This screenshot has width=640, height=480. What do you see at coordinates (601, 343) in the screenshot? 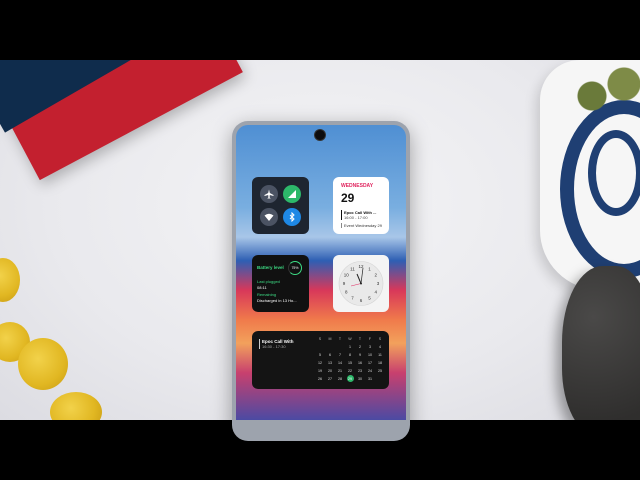
I see `dark-stone` at bounding box center [601, 343].